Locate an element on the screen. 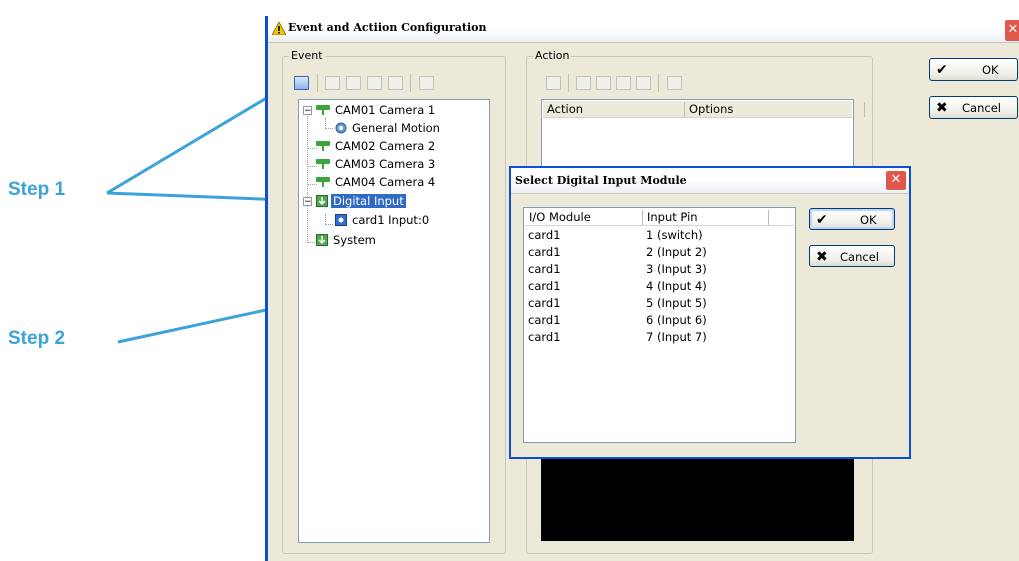  input-pin-cell: 1 (switch) is located at coordinates (674, 235).